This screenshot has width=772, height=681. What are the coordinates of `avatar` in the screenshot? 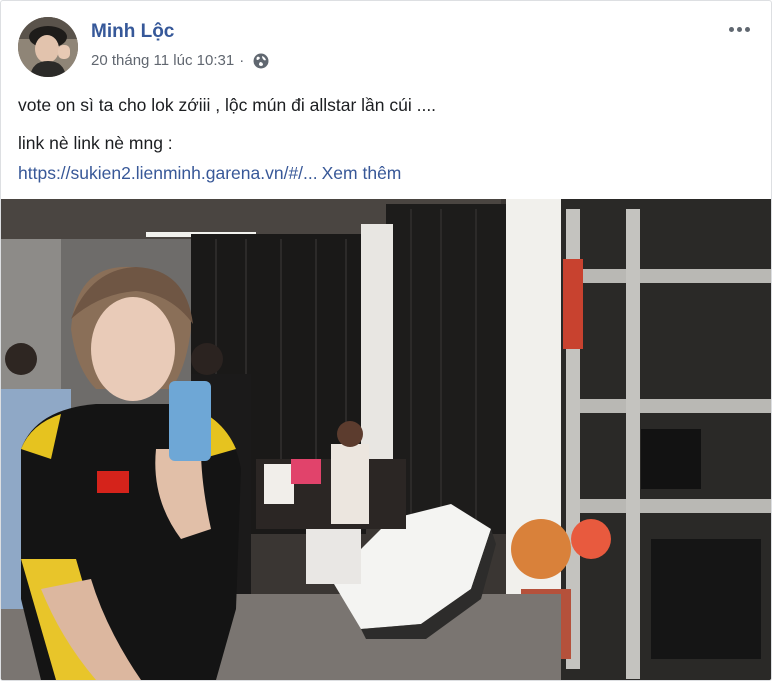 It's located at (48, 47).